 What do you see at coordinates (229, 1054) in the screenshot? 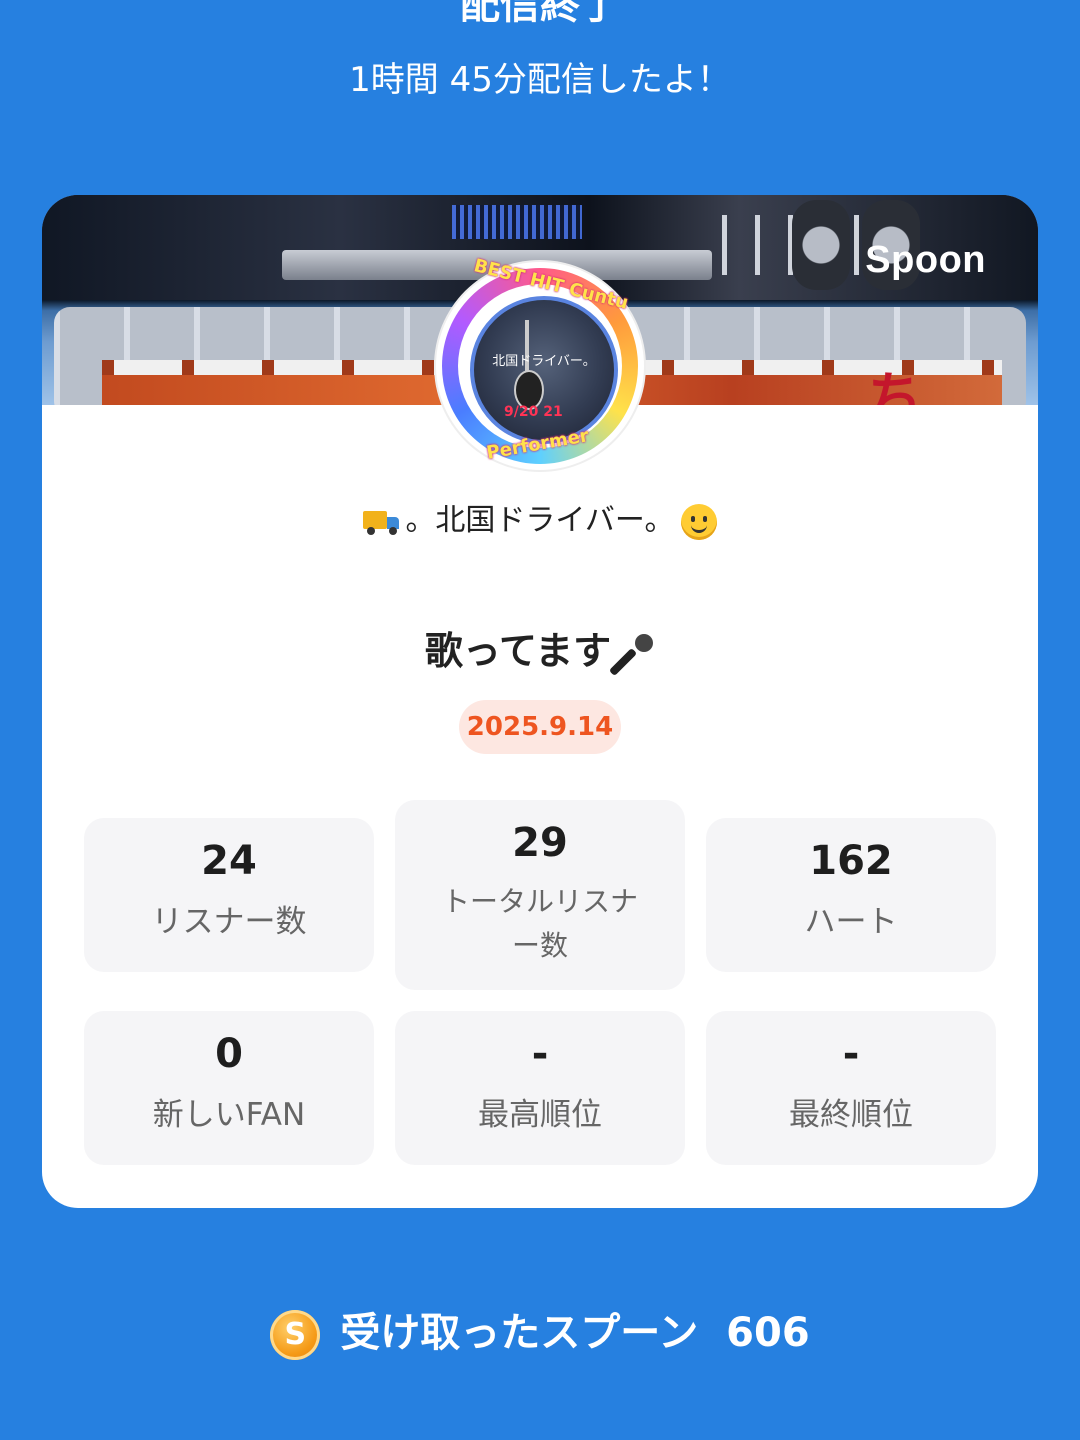
I see `stat-value: 0` at bounding box center [229, 1054].